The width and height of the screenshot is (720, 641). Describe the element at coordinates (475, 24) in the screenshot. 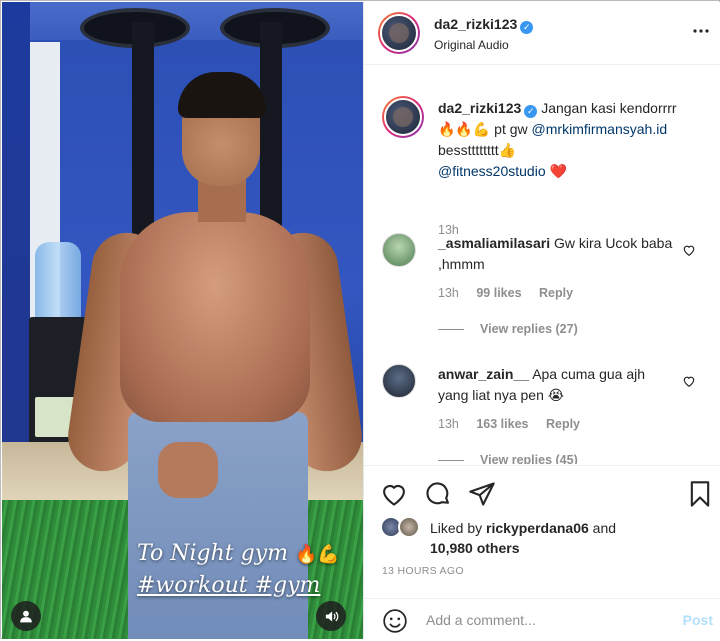

I see `author-username: da2_rizki123` at that location.